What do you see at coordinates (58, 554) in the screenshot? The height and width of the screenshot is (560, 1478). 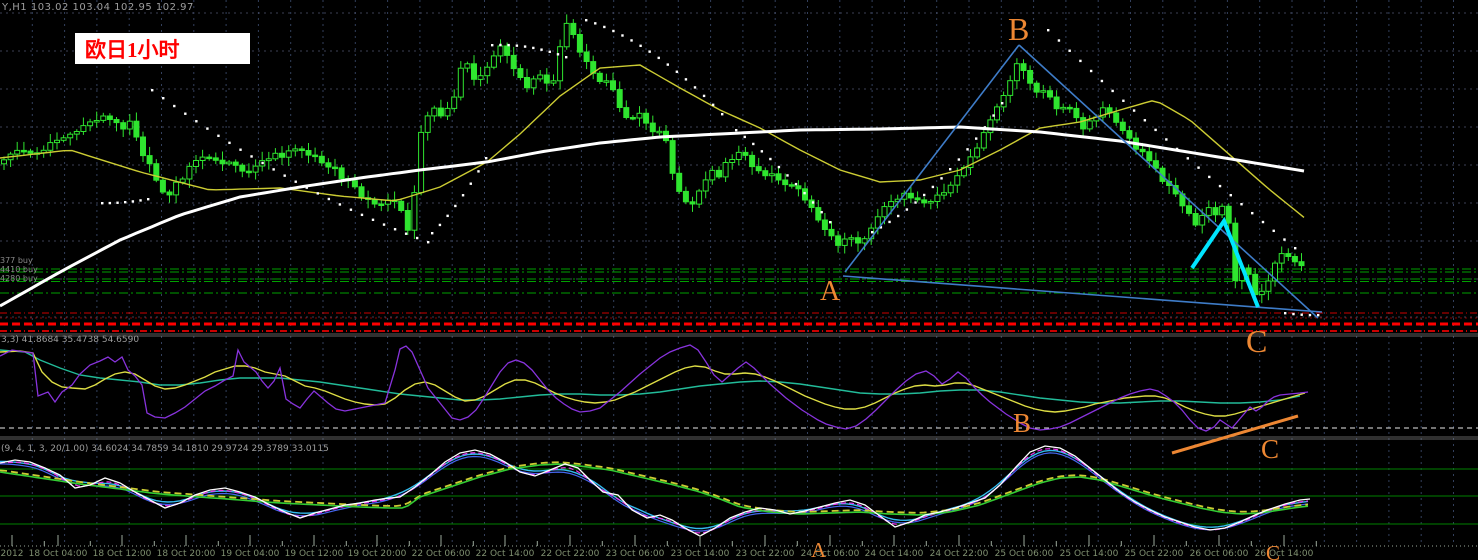 I see `x-axis-label: 18 Oct 04:00` at bounding box center [58, 554].